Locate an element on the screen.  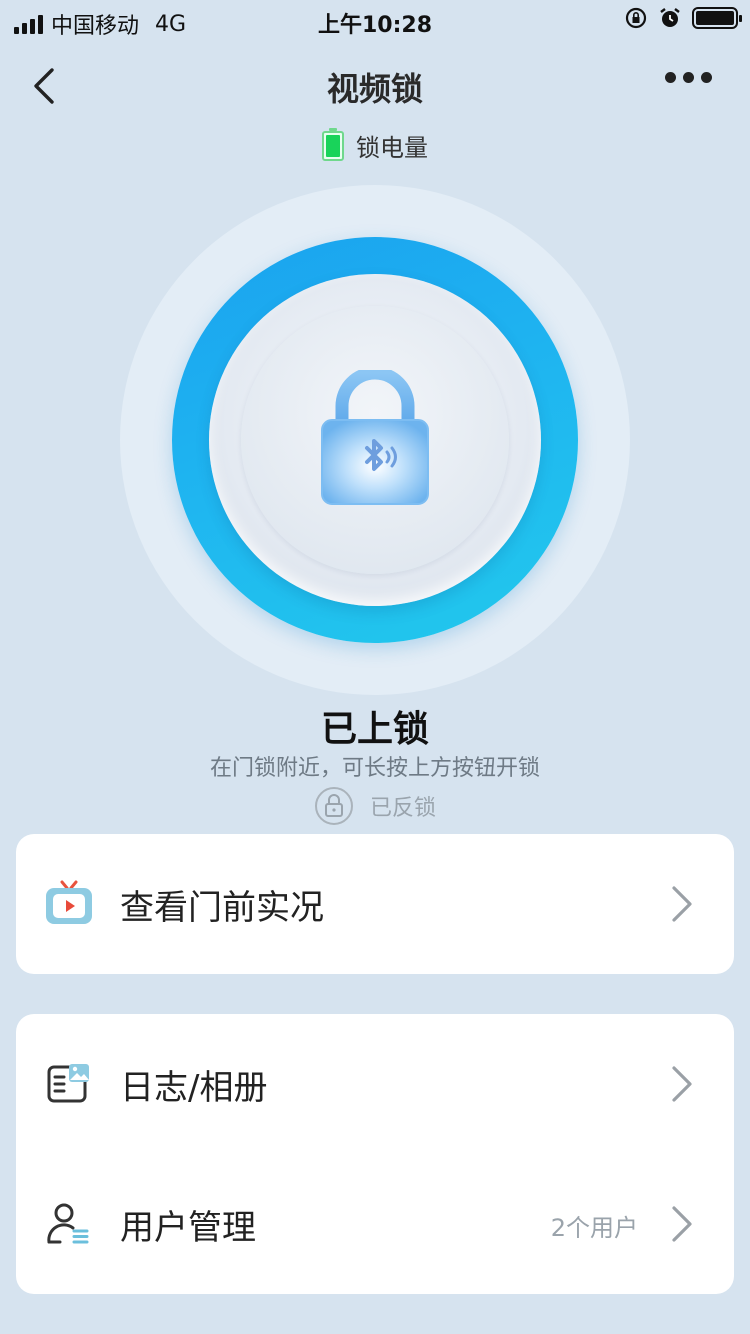
user-count: 2个用户 is located at coordinates (594, 1228).